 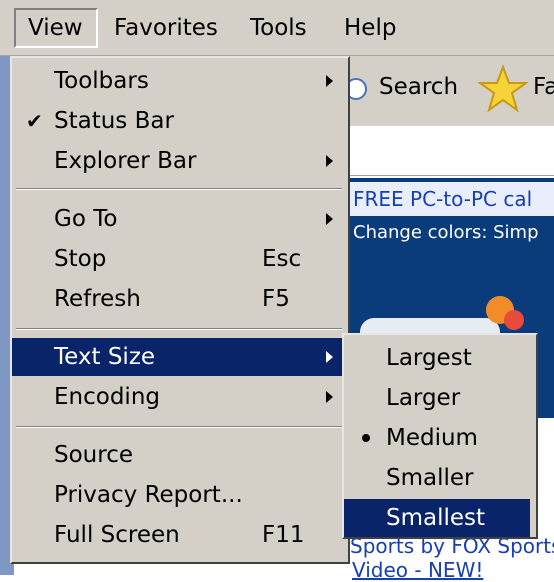 What do you see at coordinates (418, 87) in the screenshot?
I see `toolbar-search-button: Search` at bounding box center [418, 87].